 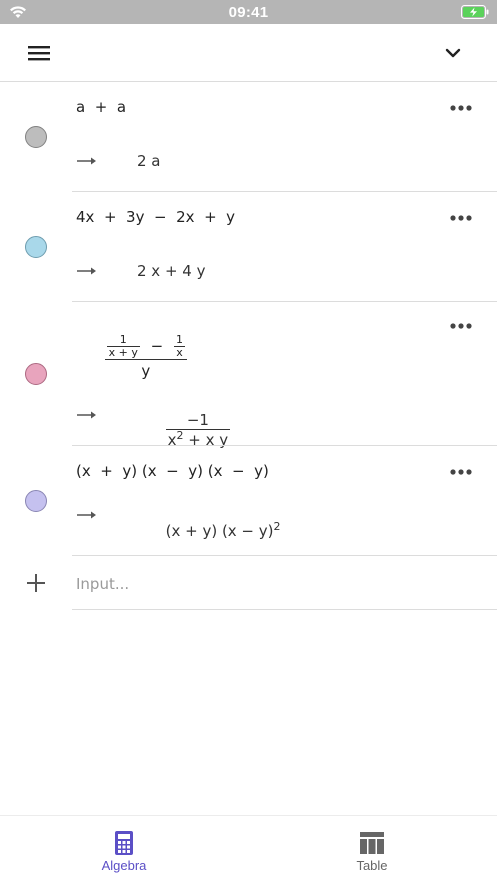 What do you see at coordinates (172, 471) in the screenshot?
I see `expression-input: (x + y) (x − y) (x − y)` at bounding box center [172, 471].